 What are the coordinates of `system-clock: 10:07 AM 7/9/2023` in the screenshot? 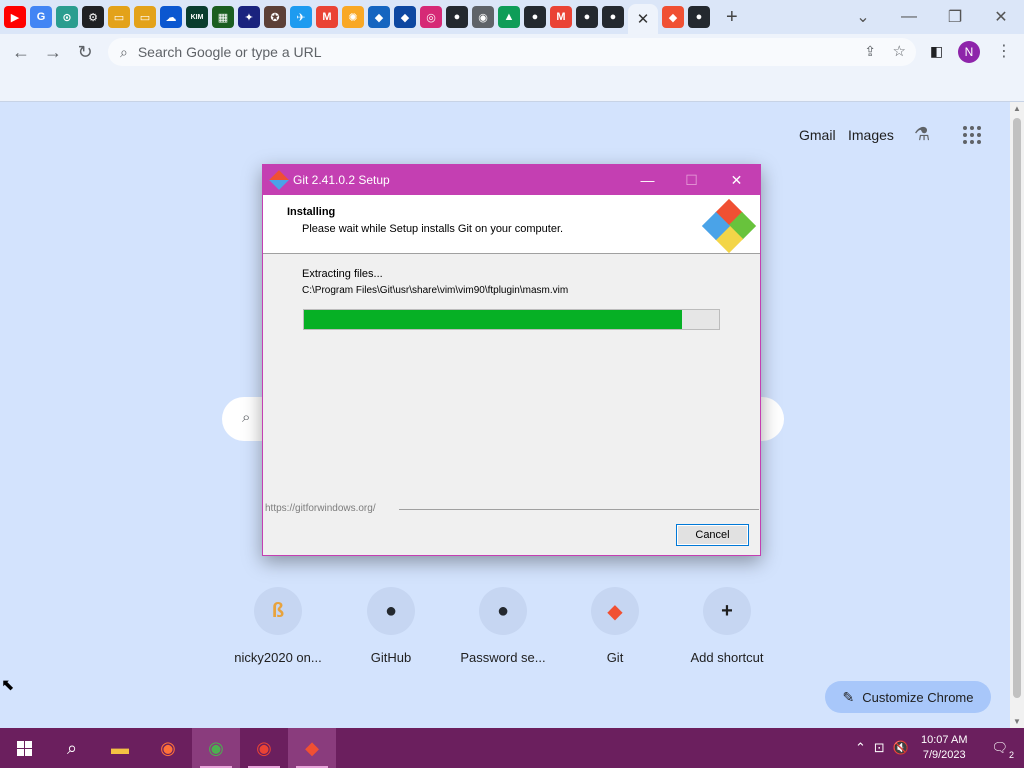 It's located at (944, 748).